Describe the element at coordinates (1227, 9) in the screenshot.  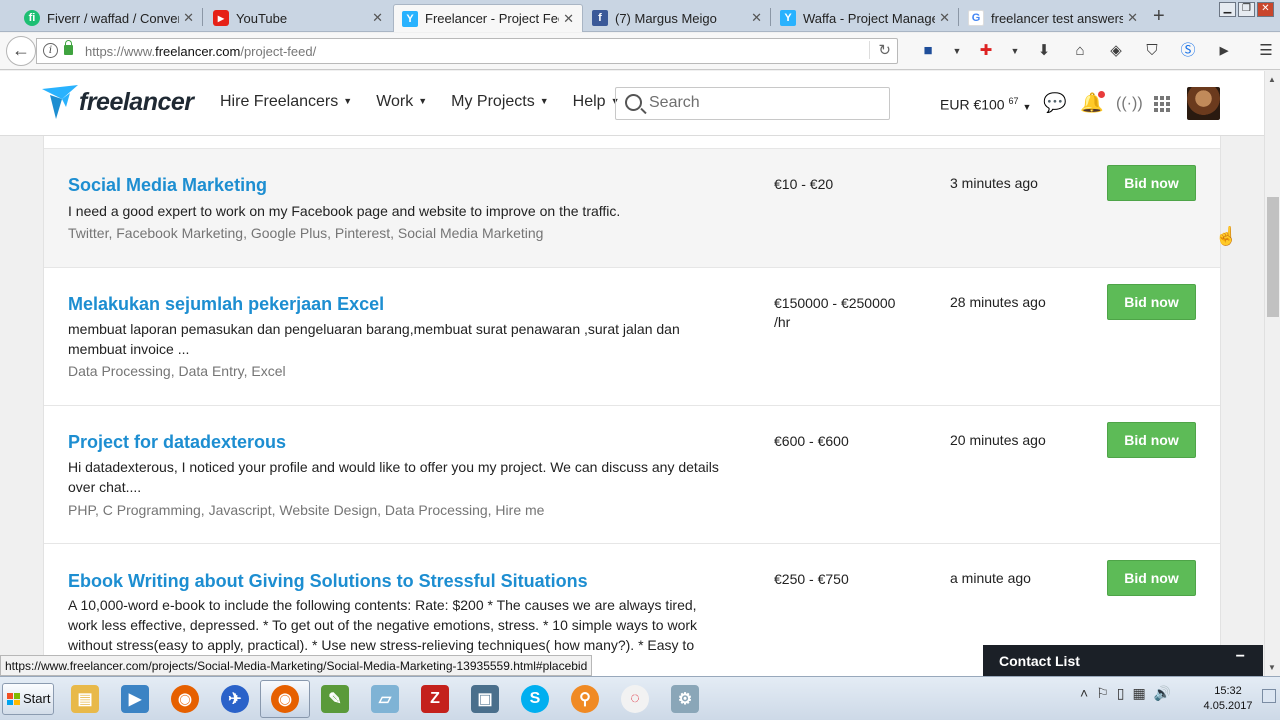
I see `minimize-window-button: ▁` at that location.